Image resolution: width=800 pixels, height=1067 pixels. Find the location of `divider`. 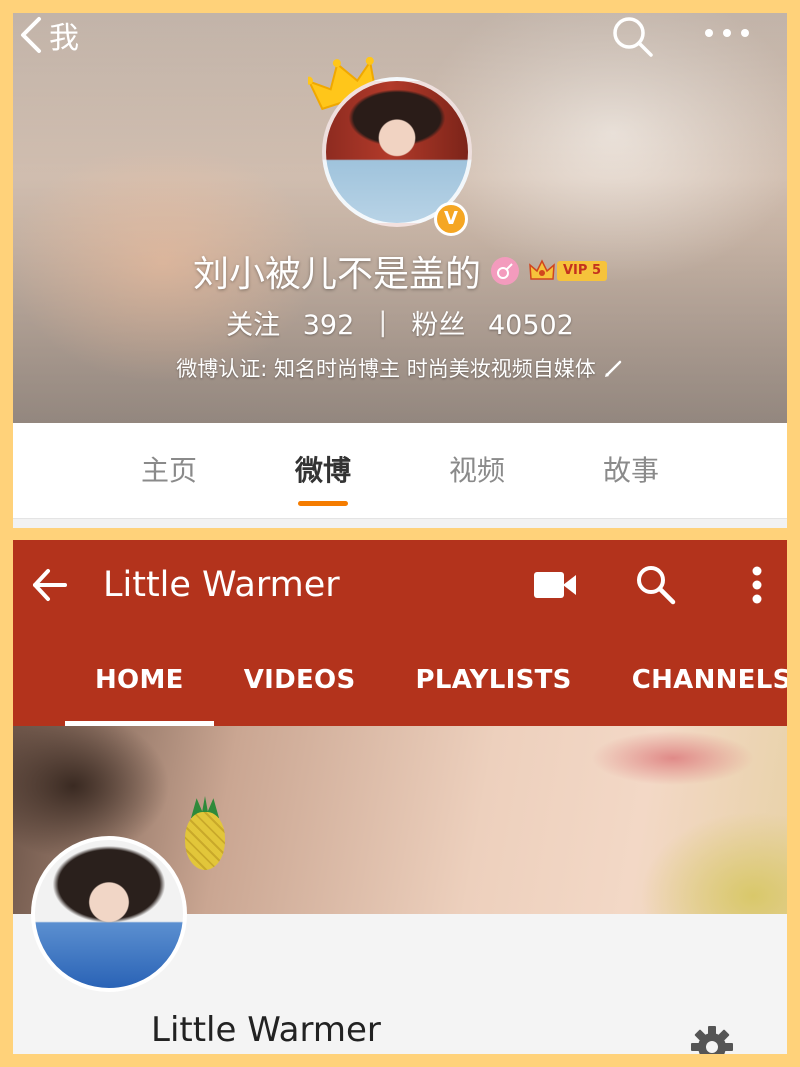

divider is located at coordinates (400, 523).